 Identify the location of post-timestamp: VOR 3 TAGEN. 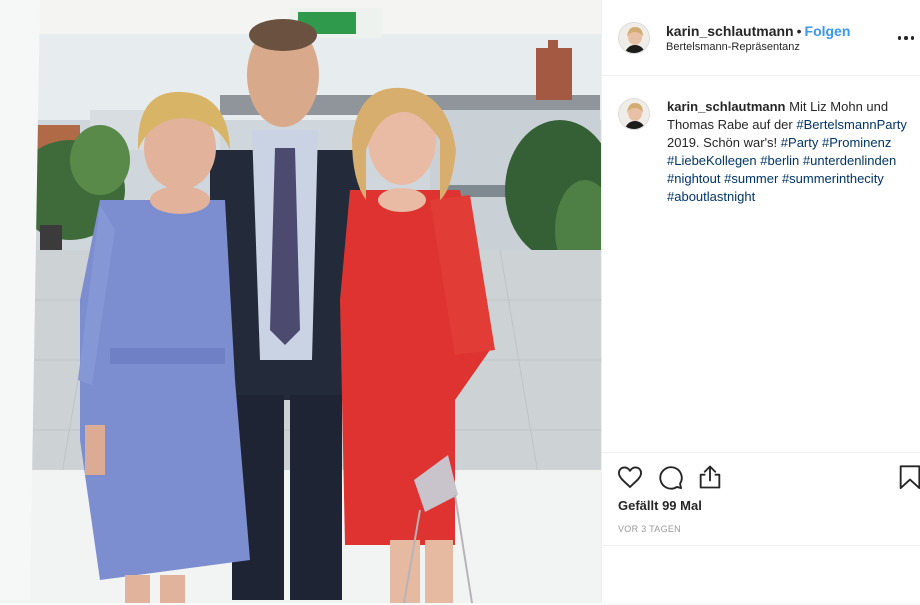
(649, 529).